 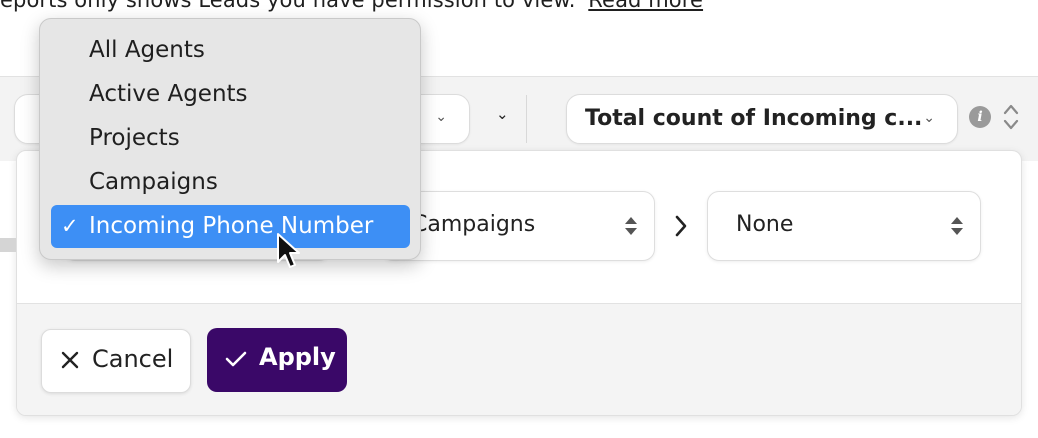 I want to click on menu-item-label: Incoming Phone Number, so click(x=231, y=226).